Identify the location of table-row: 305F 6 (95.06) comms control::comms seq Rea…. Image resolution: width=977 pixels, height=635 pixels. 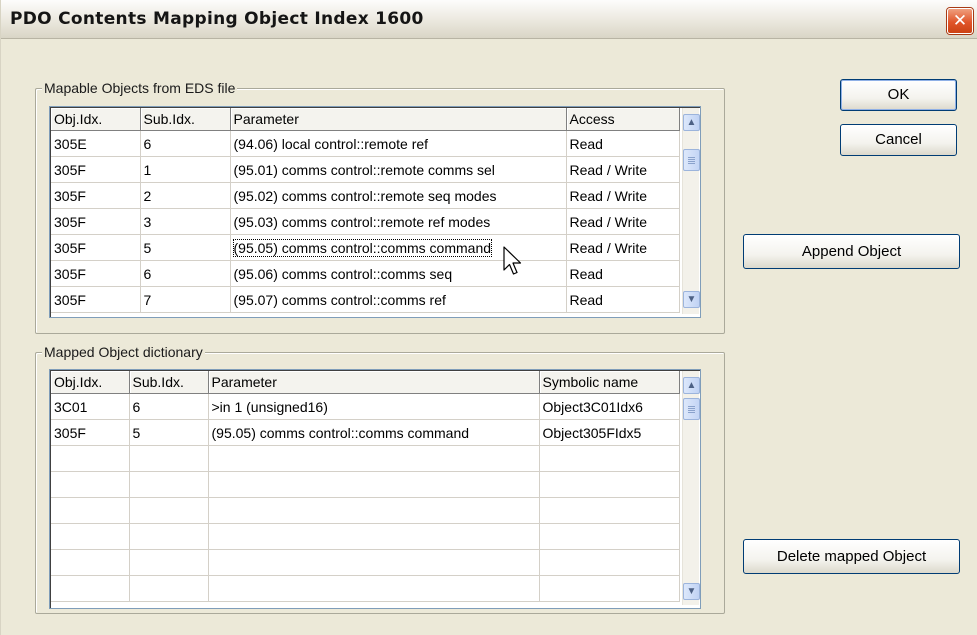
(365, 273).